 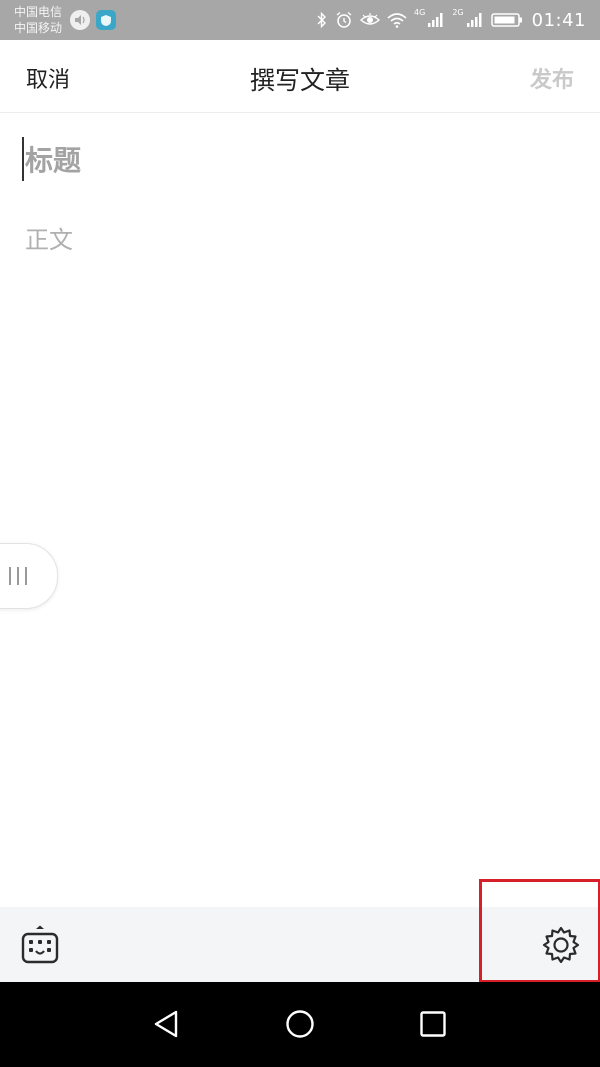 What do you see at coordinates (38, 28) in the screenshot?
I see `carrier-secondary: 中国移动` at bounding box center [38, 28].